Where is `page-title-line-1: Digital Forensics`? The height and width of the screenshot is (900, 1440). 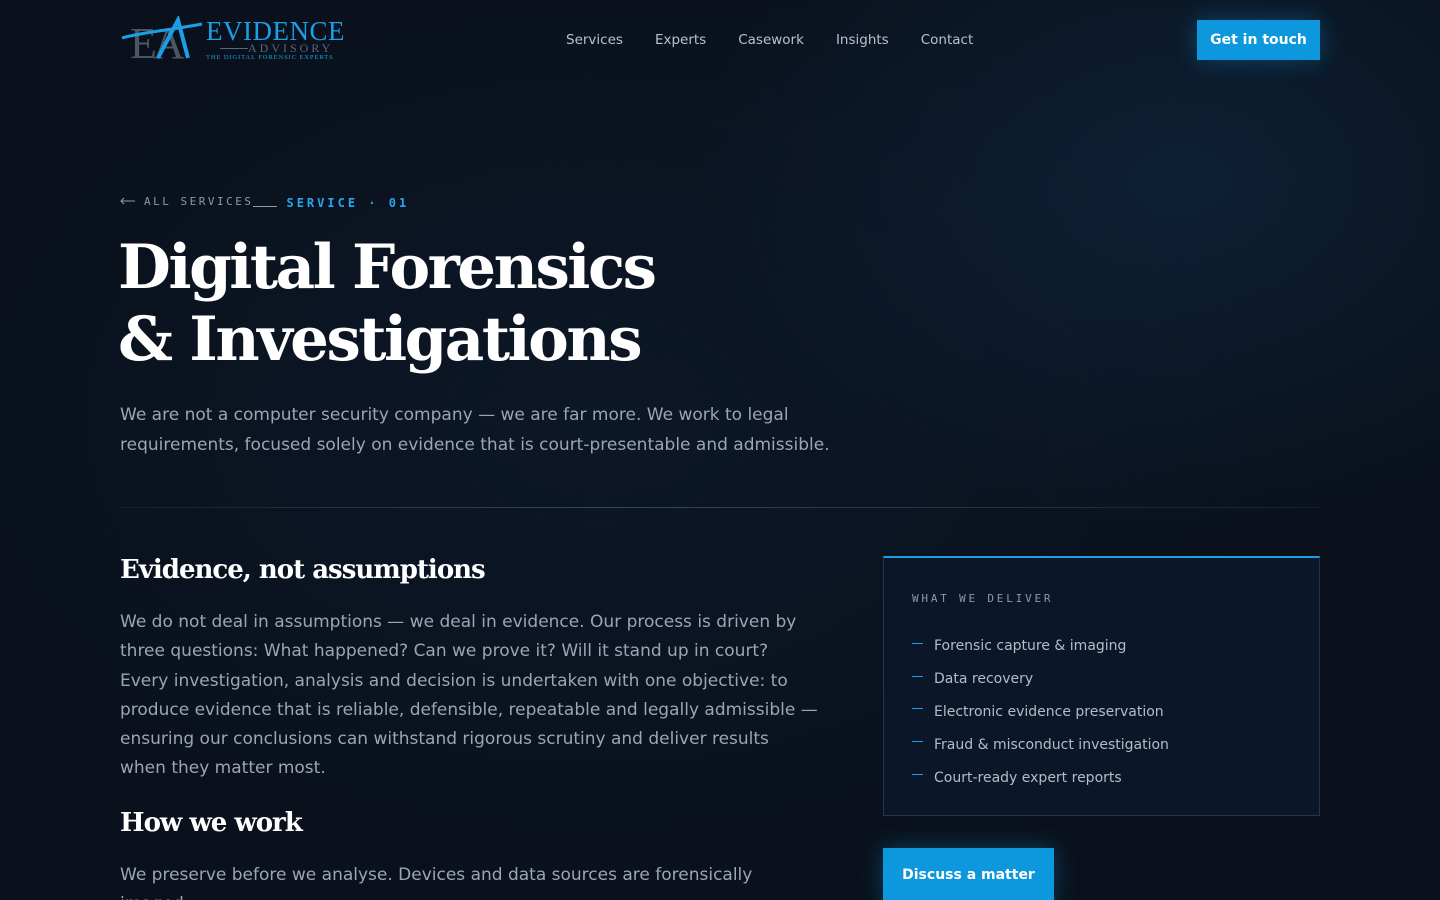
page-title-line-1: Digital Forensics is located at coordinates (387, 267).